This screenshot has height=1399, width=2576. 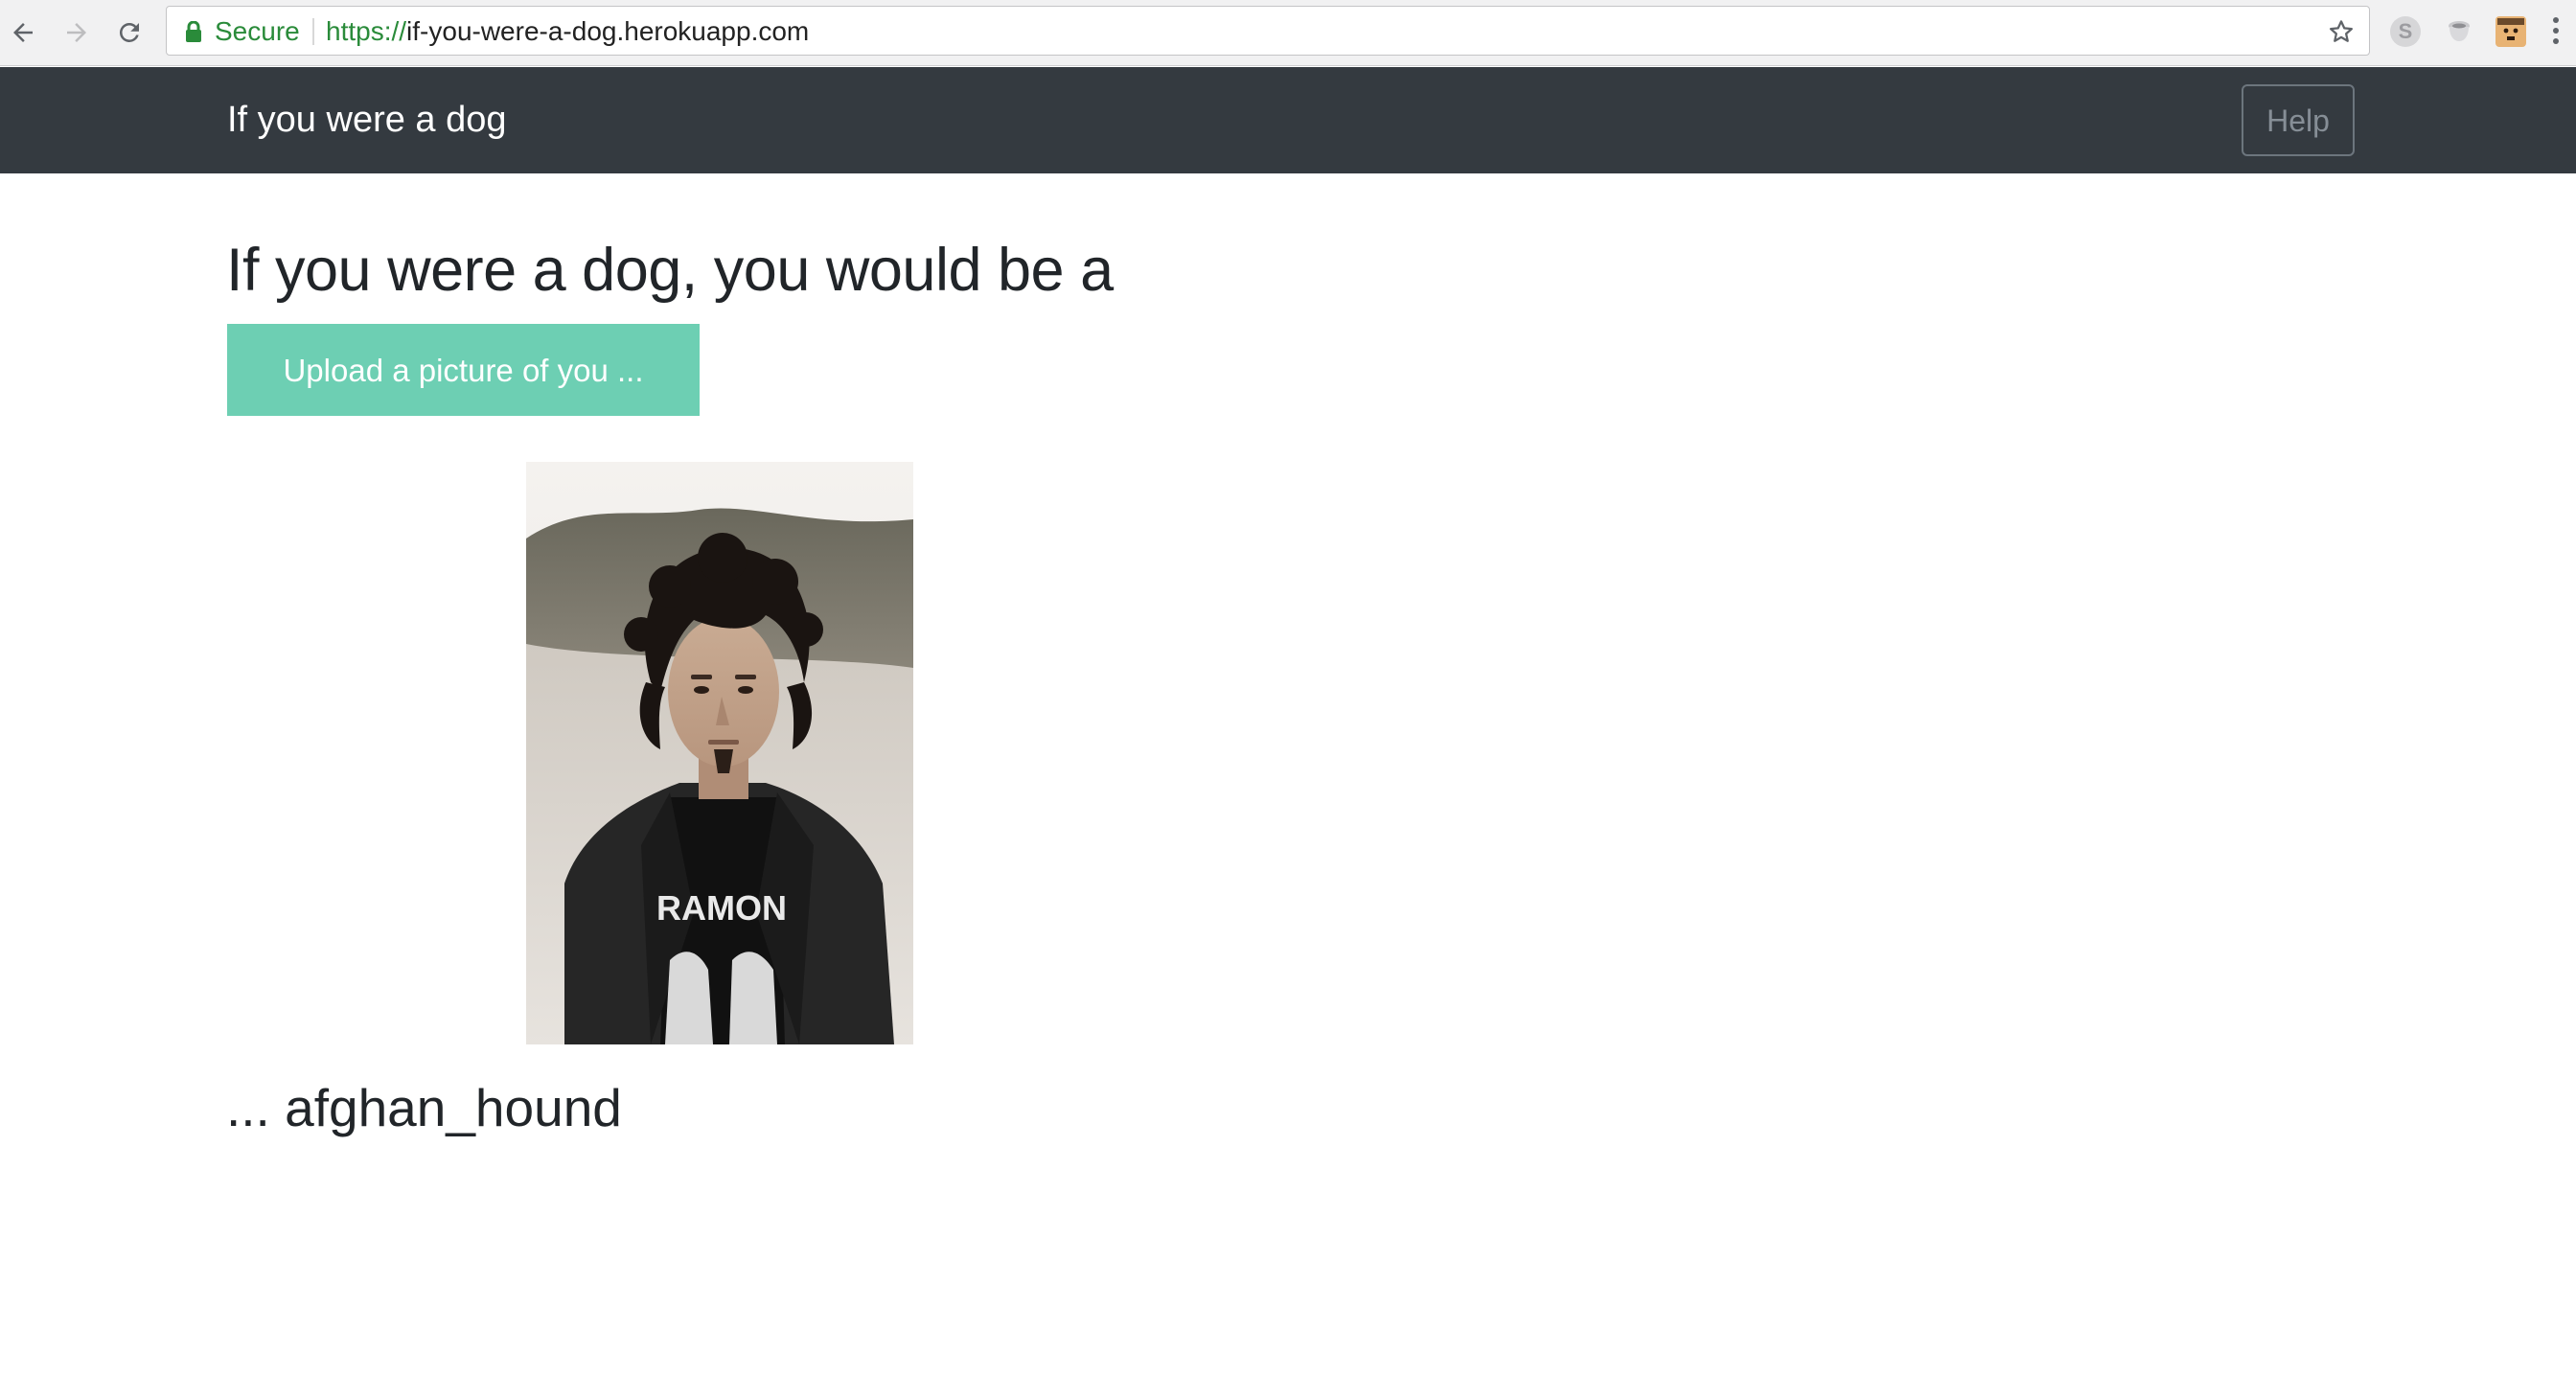 I want to click on page-title: If you were a dog, you would be a, so click(x=670, y=270).